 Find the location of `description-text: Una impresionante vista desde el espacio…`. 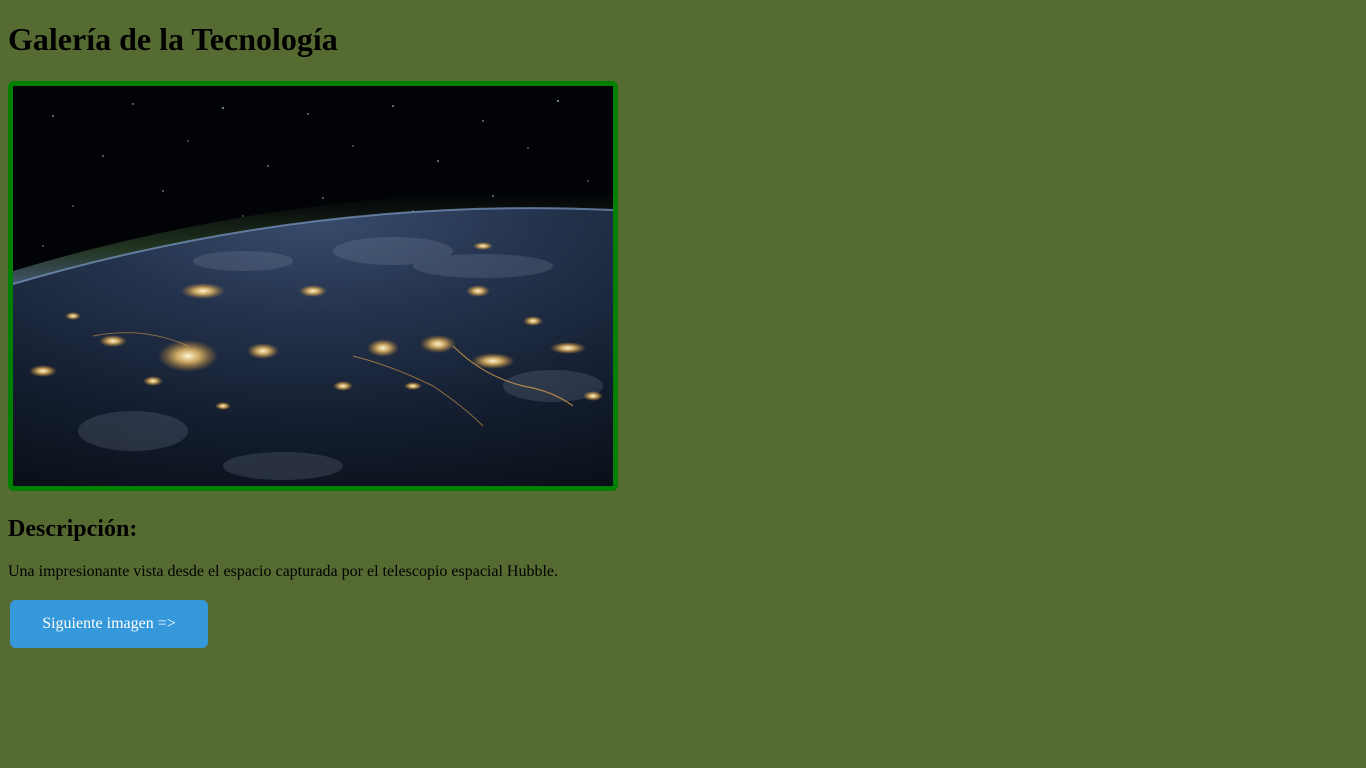

description-text: Una impresionante vista desde el espacio… is located at coordinates (283, 571).